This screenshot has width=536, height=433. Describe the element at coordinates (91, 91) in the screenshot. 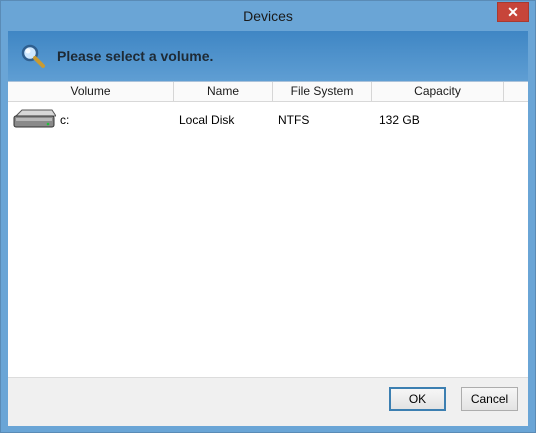

I see `column-header-volume: Volume` at that location.